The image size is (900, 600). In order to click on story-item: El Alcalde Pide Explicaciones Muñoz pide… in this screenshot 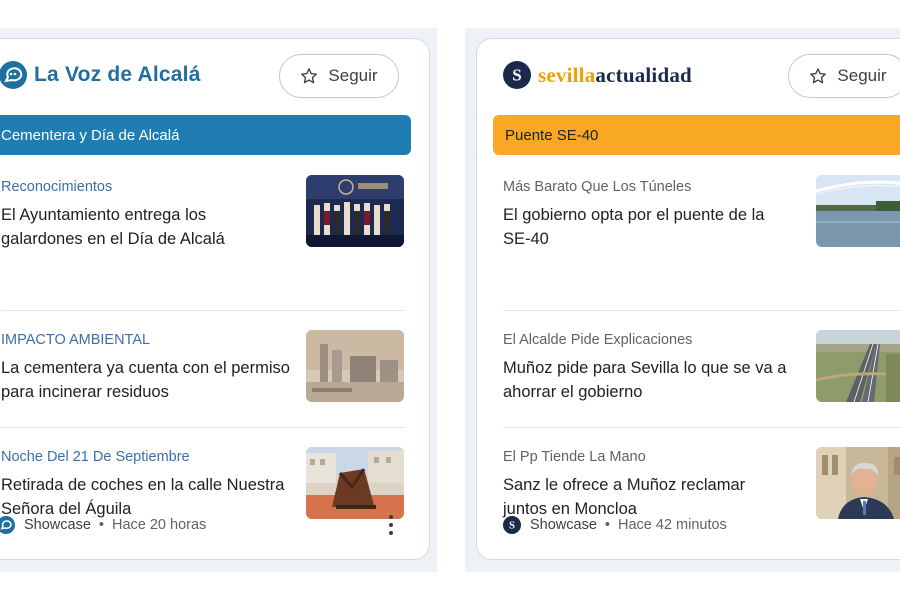, I will do `click(701, 350)`.